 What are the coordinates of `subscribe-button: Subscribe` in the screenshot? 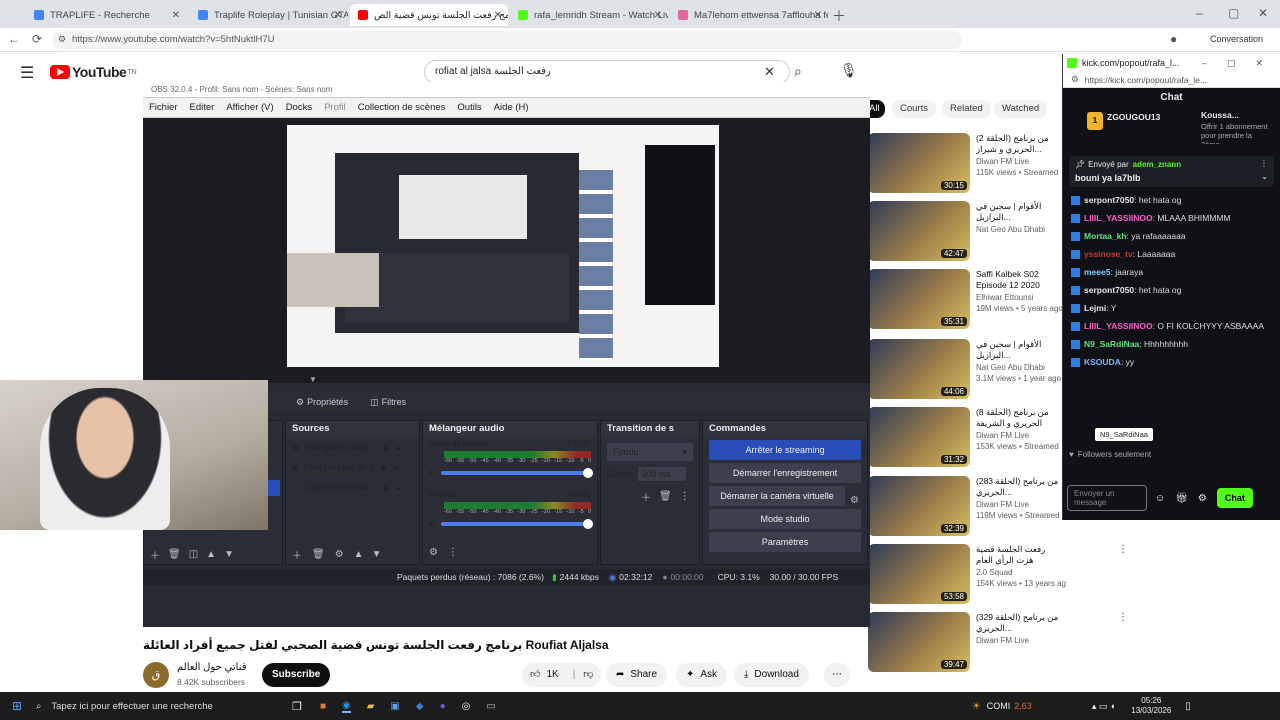 It's located at (296, 675).